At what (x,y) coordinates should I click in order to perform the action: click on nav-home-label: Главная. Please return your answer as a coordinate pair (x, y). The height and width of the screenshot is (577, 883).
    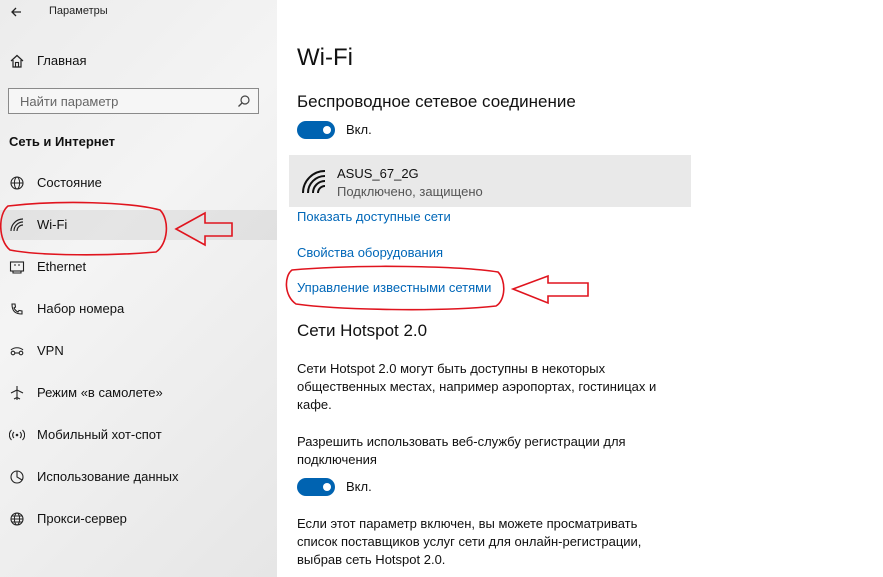
    Looking at the image, I should click on (62, 60).